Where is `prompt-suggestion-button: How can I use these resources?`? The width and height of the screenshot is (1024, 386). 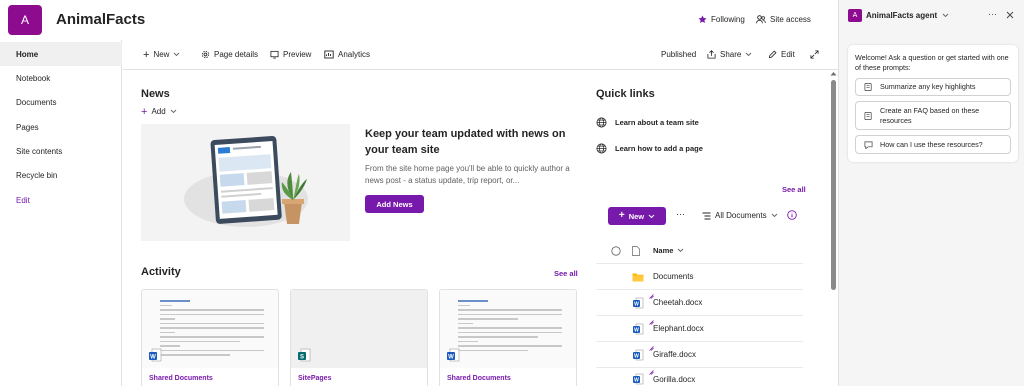
prompt-suggestion-button: How can I use these resources? is located at coordinates (933, 144).